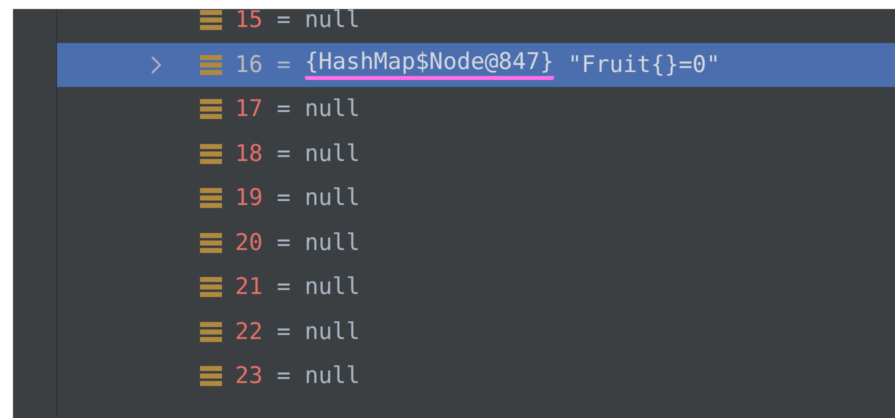  What do you see at coordinates (644, 65) in the screenshot?
I see `value-text: "Fruit{}=0"` at bounding box center [644, 65].